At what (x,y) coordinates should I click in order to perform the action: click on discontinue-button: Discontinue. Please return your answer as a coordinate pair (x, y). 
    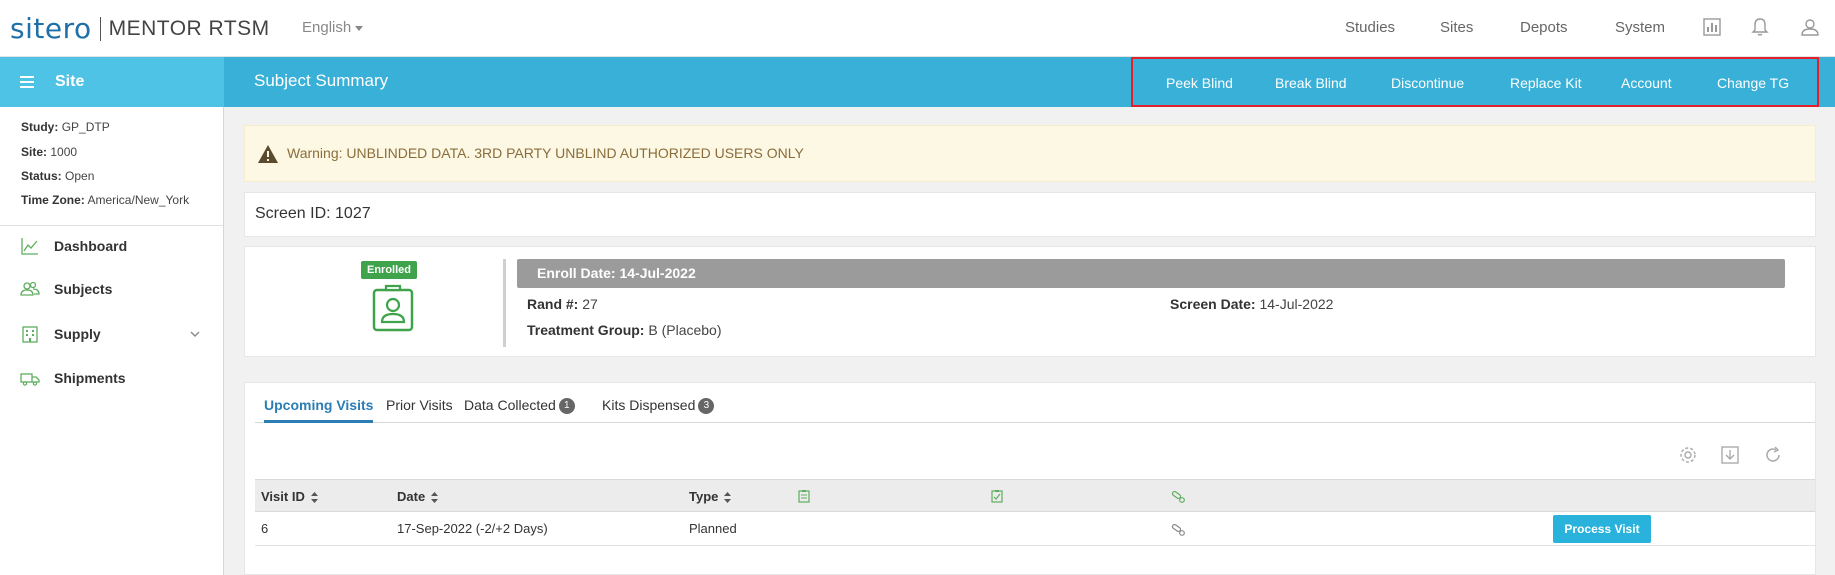
    Looking at the image, I should click on (1427, 83).